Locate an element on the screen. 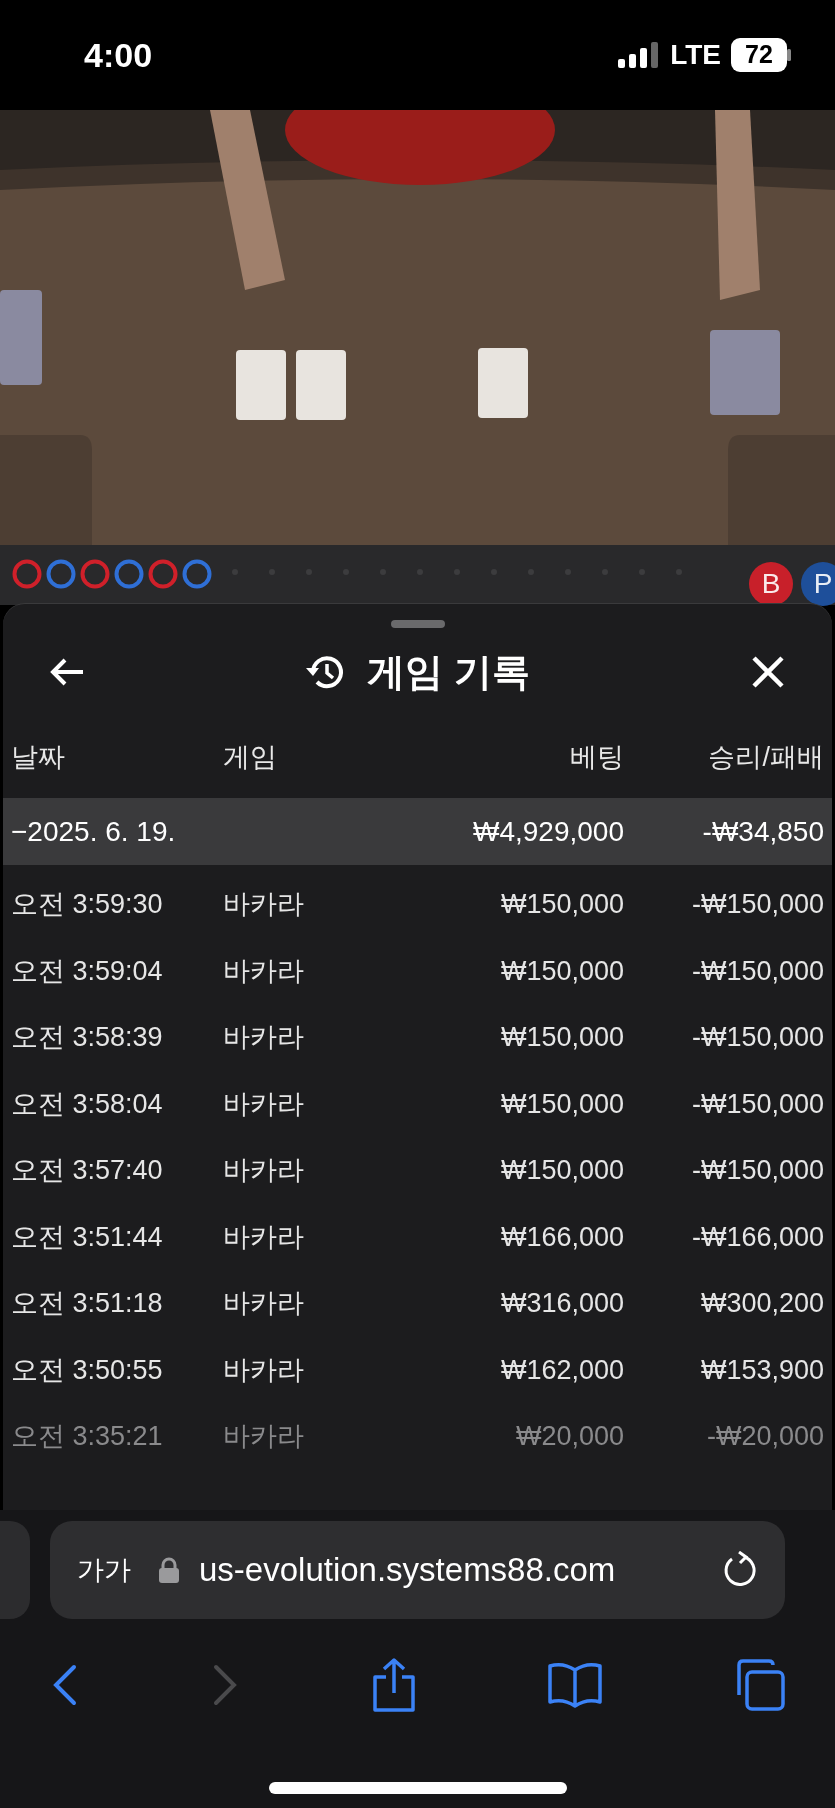 The width and height of the screenshot is (835, 1808). lock-icon is located at coordinates (169, 1570).